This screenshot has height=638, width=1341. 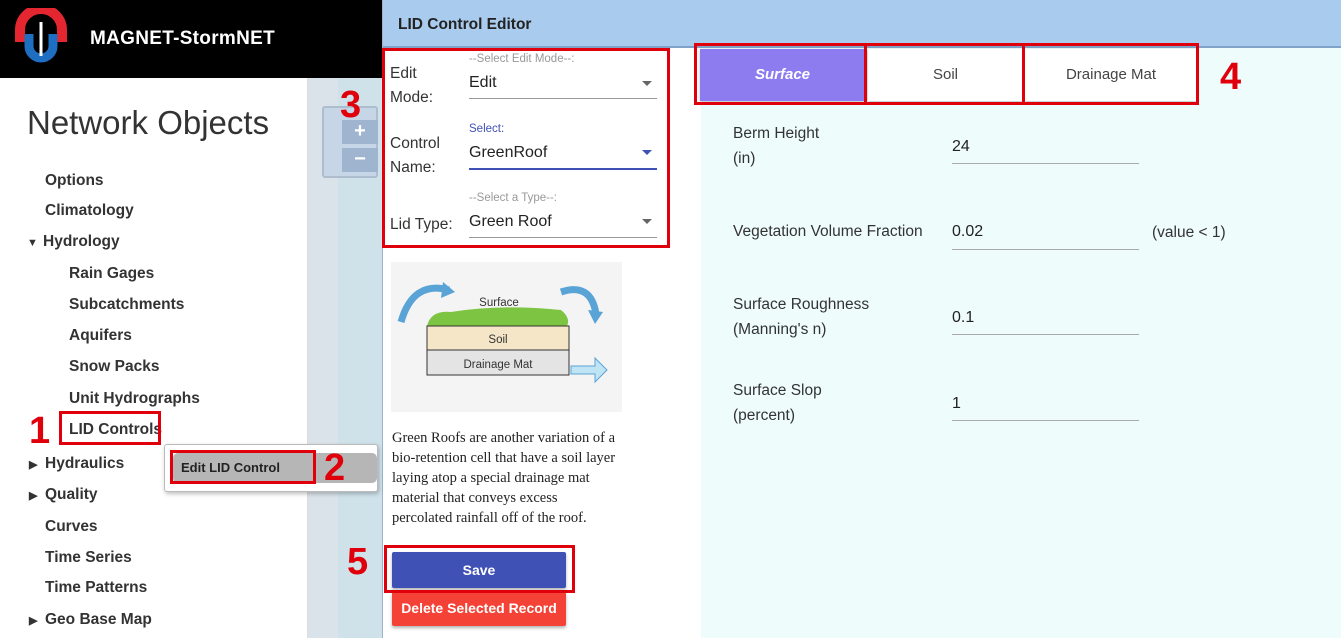 I want to click on vegetation-volume-fraction-label: Vegetation Volume Fraction, so click(x=828, y=231).